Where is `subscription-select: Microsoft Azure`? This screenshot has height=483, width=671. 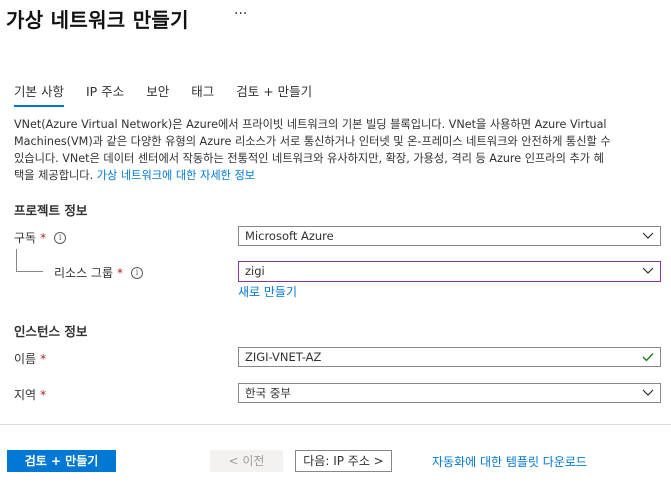
subscription-select: Microsoft Azure is located at coordinates (449, 236).